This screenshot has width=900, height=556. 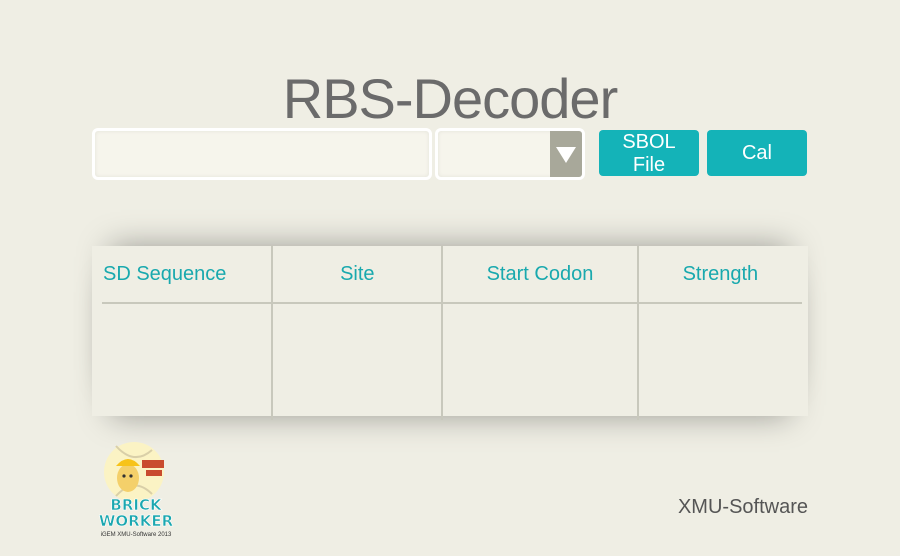 I want to click on calculate-button: Cal, so click(x=757, y=153).